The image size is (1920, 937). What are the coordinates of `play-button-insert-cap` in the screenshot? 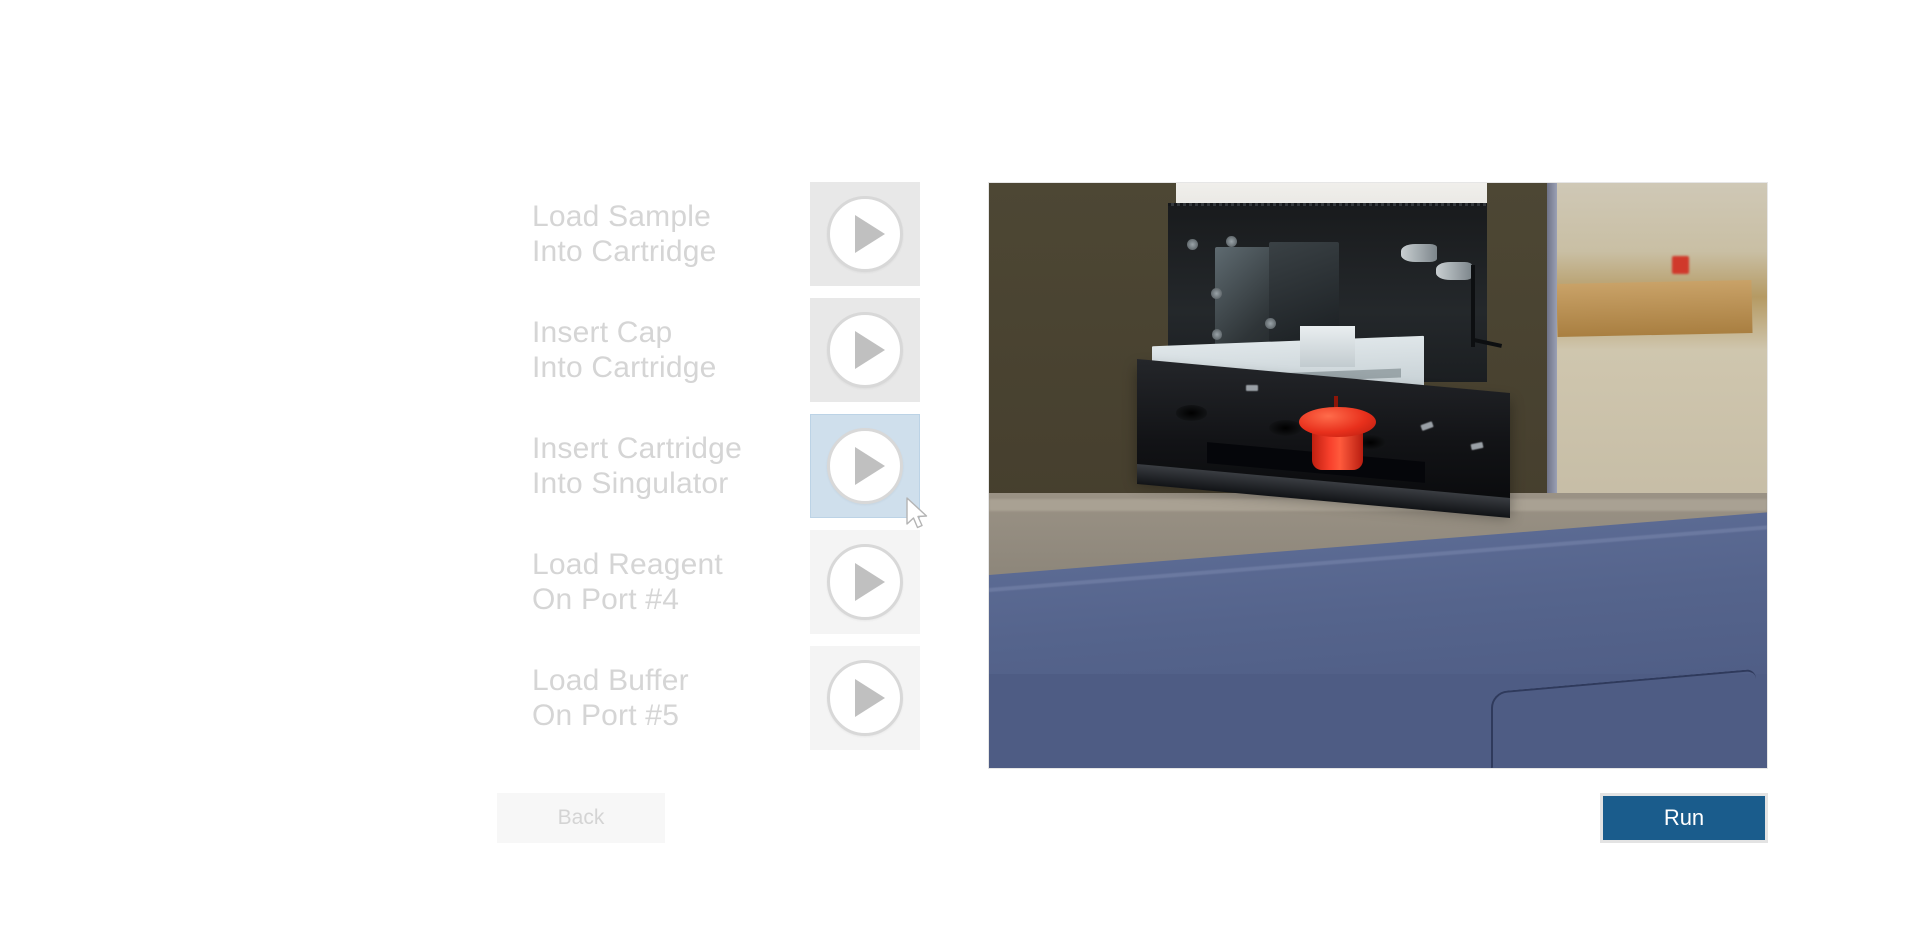 It's located at (865, 350).